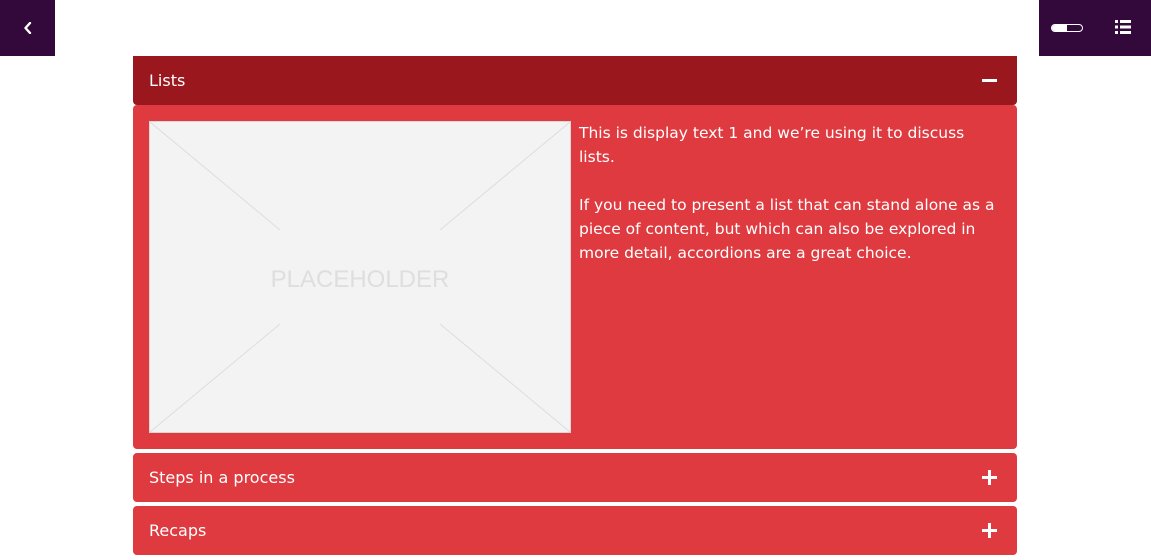  I want to click on top-right-nav, so click(1095, 28).